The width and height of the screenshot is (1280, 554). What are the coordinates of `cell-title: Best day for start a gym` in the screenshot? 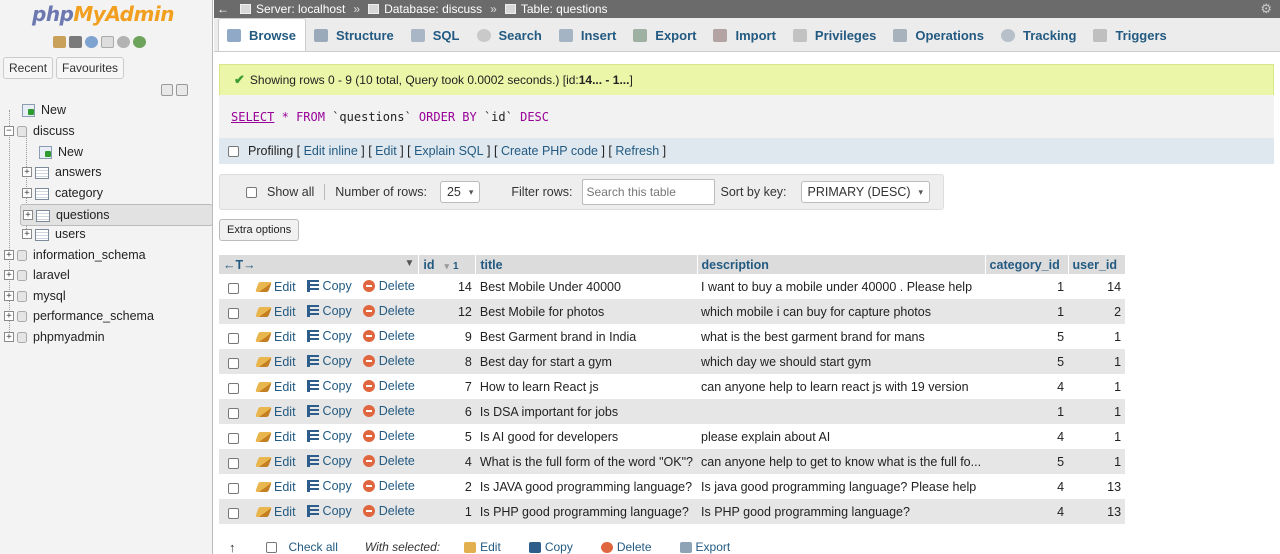 It's located at (586, 361).